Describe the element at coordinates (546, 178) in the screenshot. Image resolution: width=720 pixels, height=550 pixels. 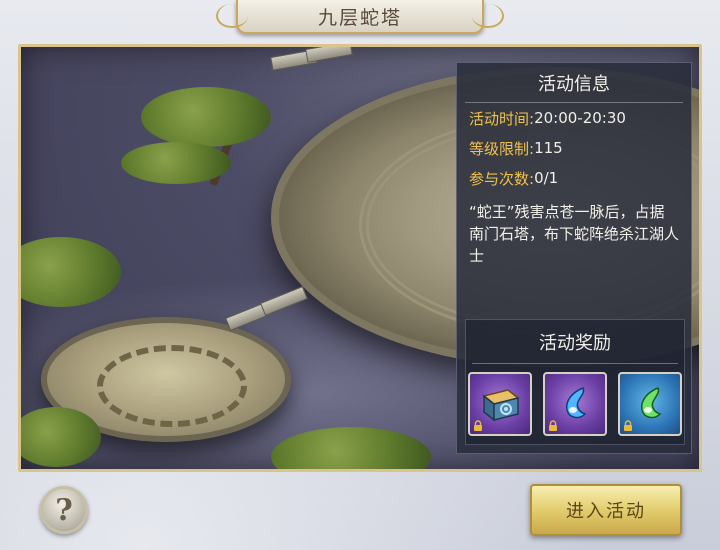
I see `info-value: 0/1` at that location.